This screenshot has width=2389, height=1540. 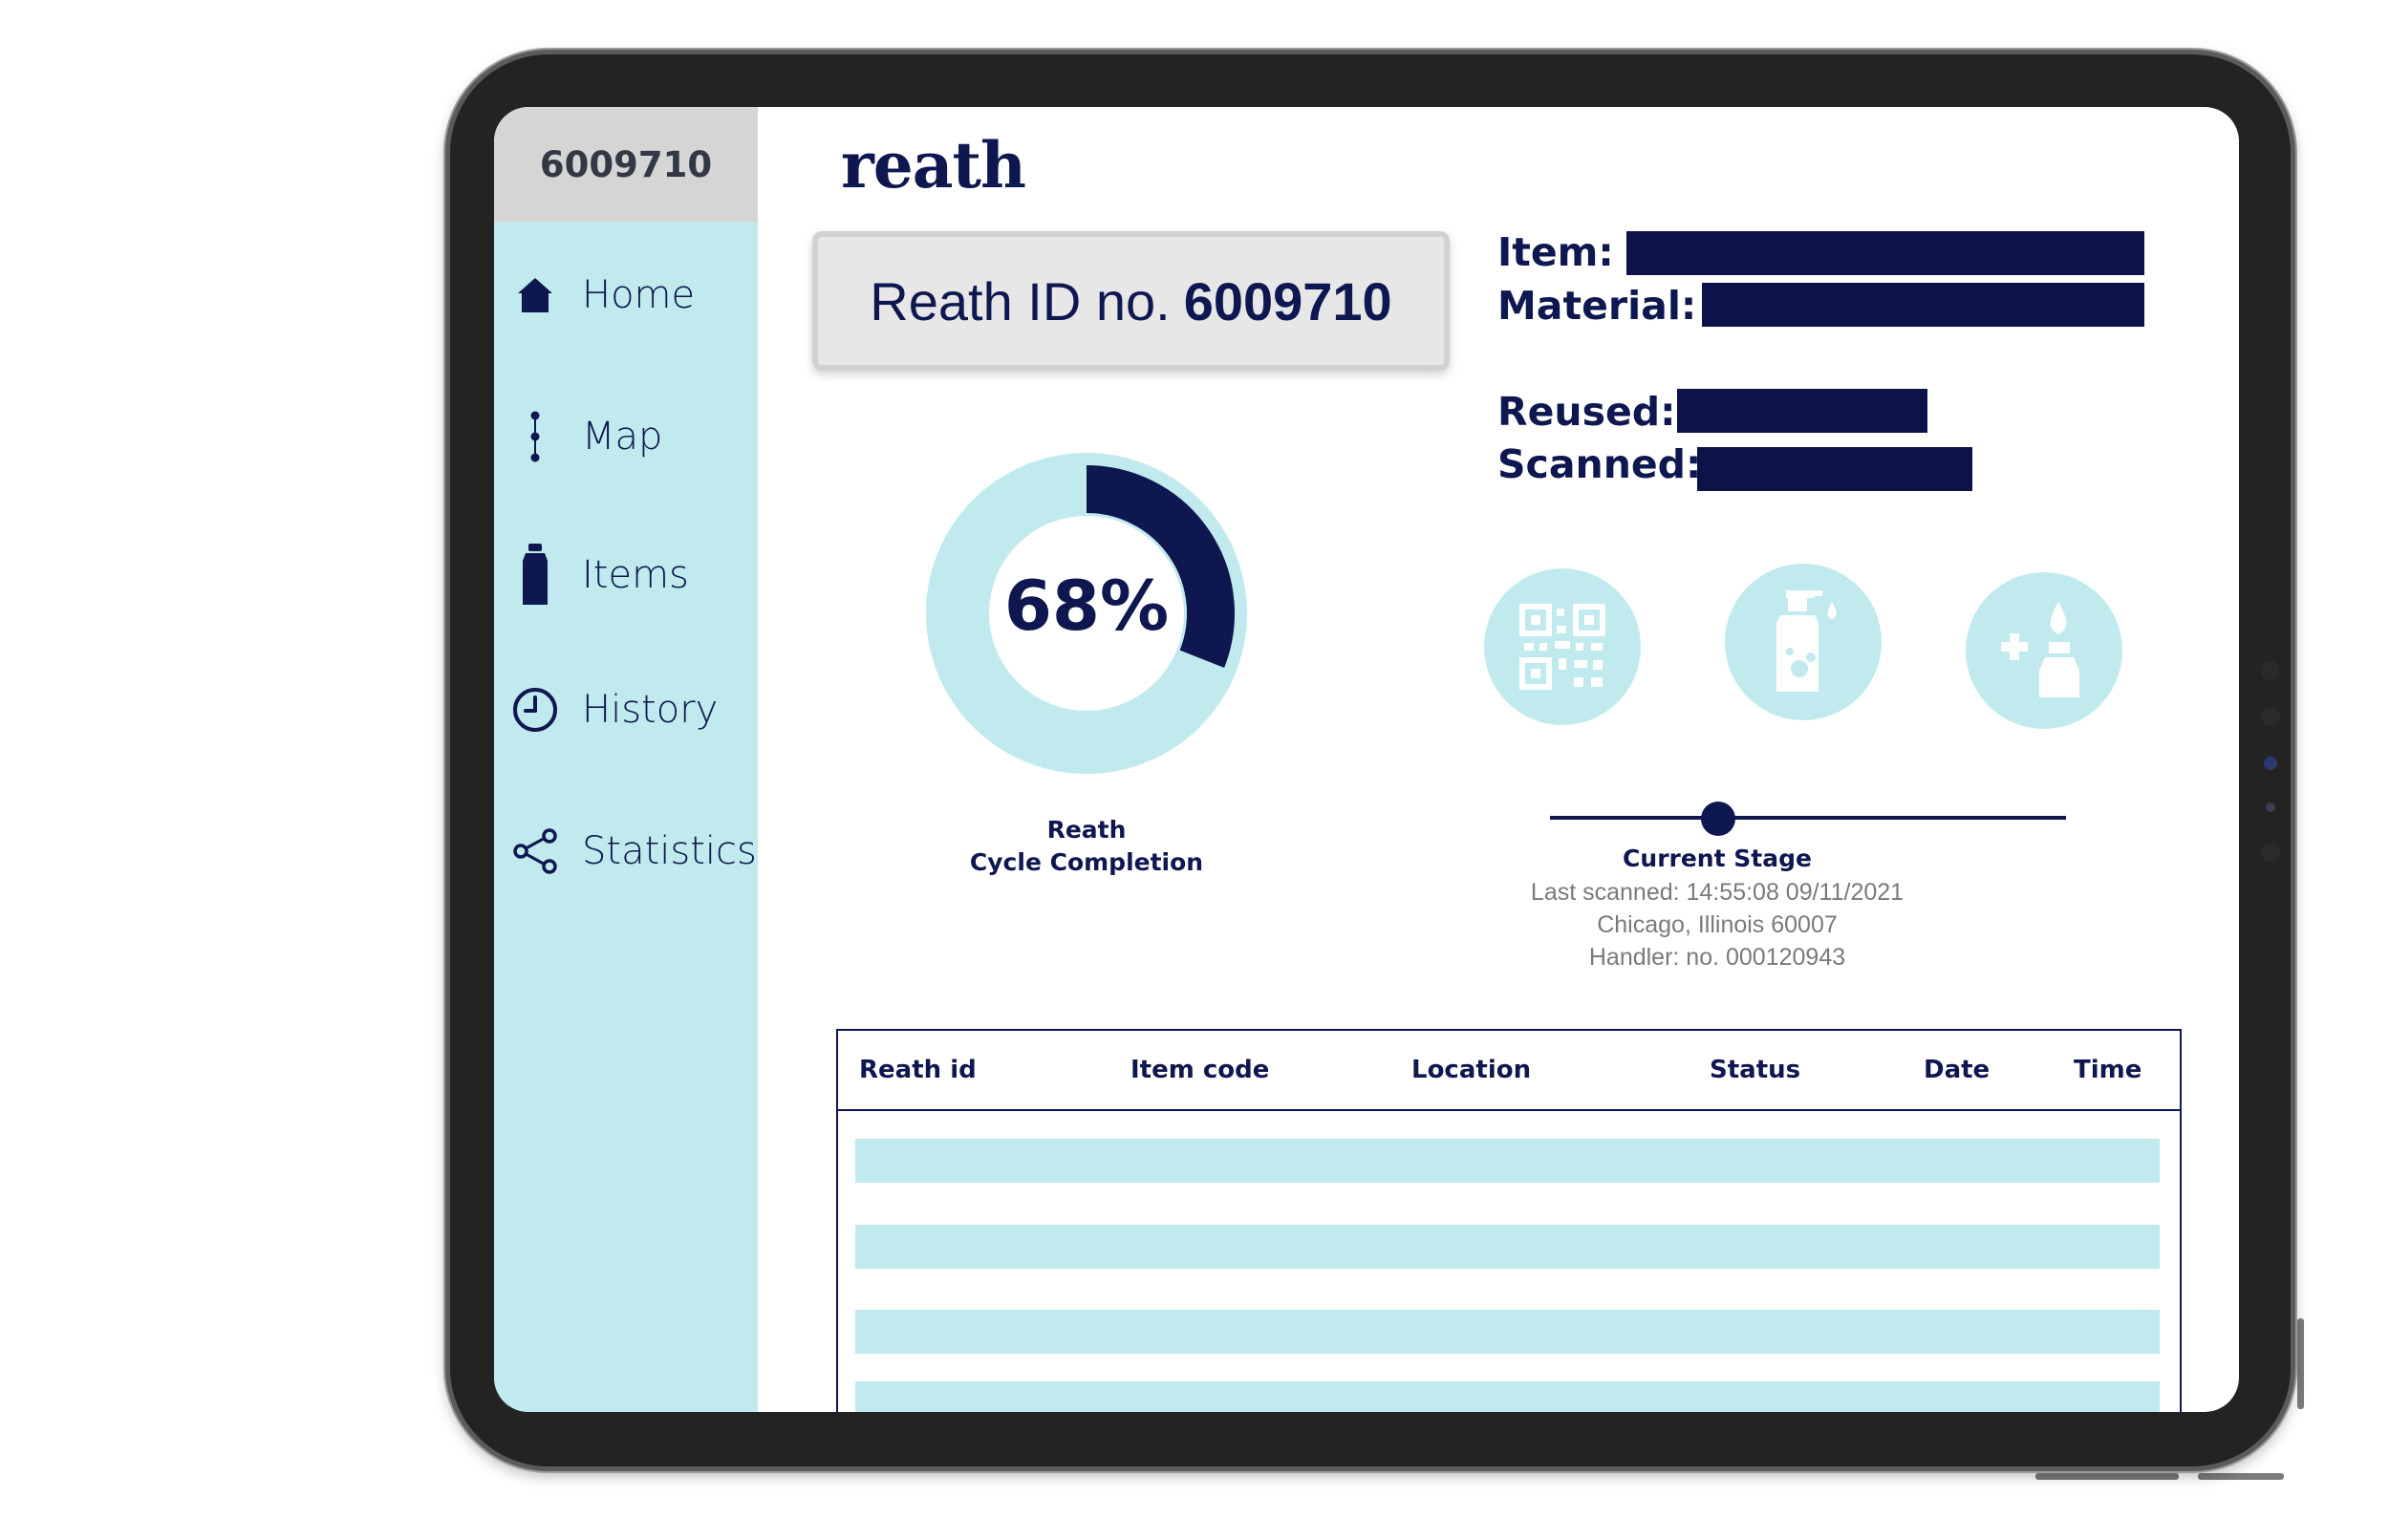 What do you see at coordinates (1586, 412) in the screenshot?
I see `reused-label: Reused:` at bounding box center [1586, 412].